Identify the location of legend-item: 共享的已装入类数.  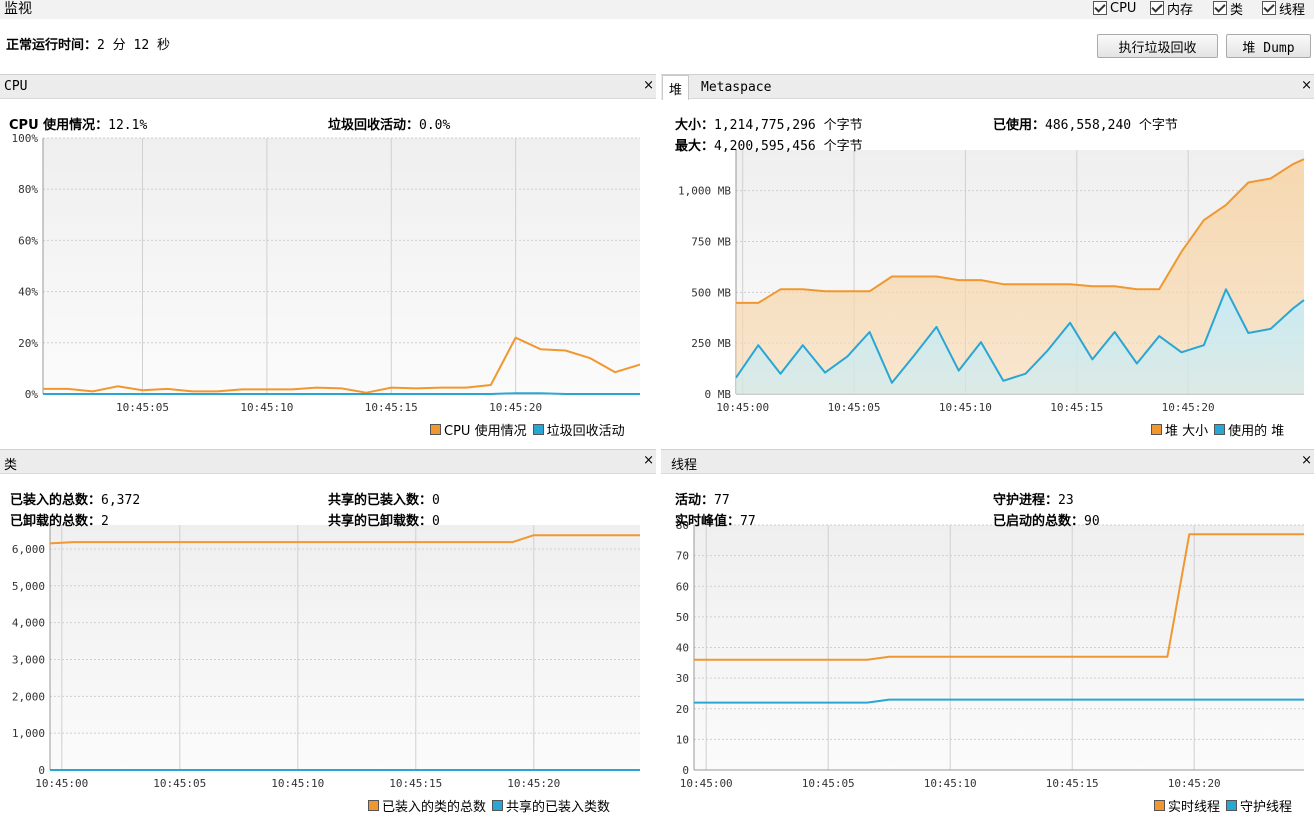
(551, 805).